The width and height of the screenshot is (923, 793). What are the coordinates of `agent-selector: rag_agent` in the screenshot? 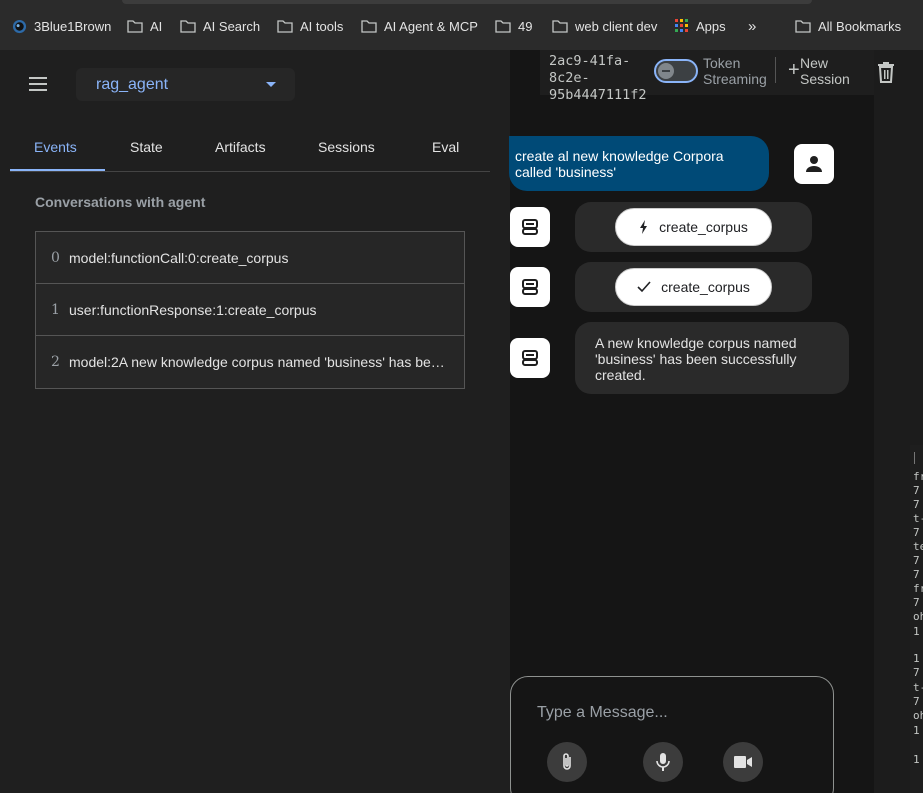 It's located at (185, 84).